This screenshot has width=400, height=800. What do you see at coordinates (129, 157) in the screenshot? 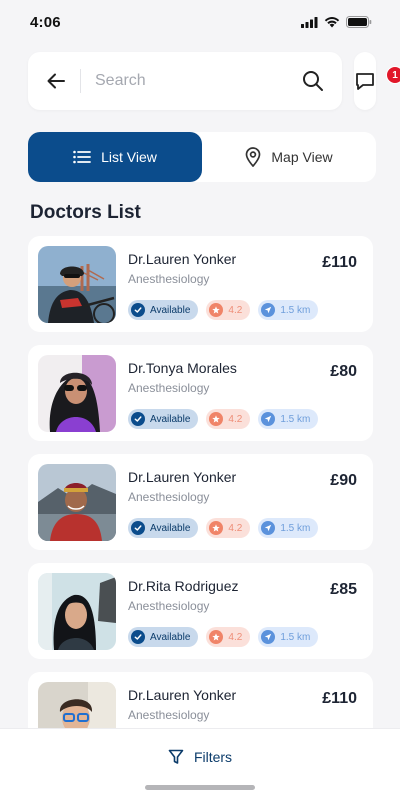
I see `list-view-label: List View` at bounding box center [129, 157].